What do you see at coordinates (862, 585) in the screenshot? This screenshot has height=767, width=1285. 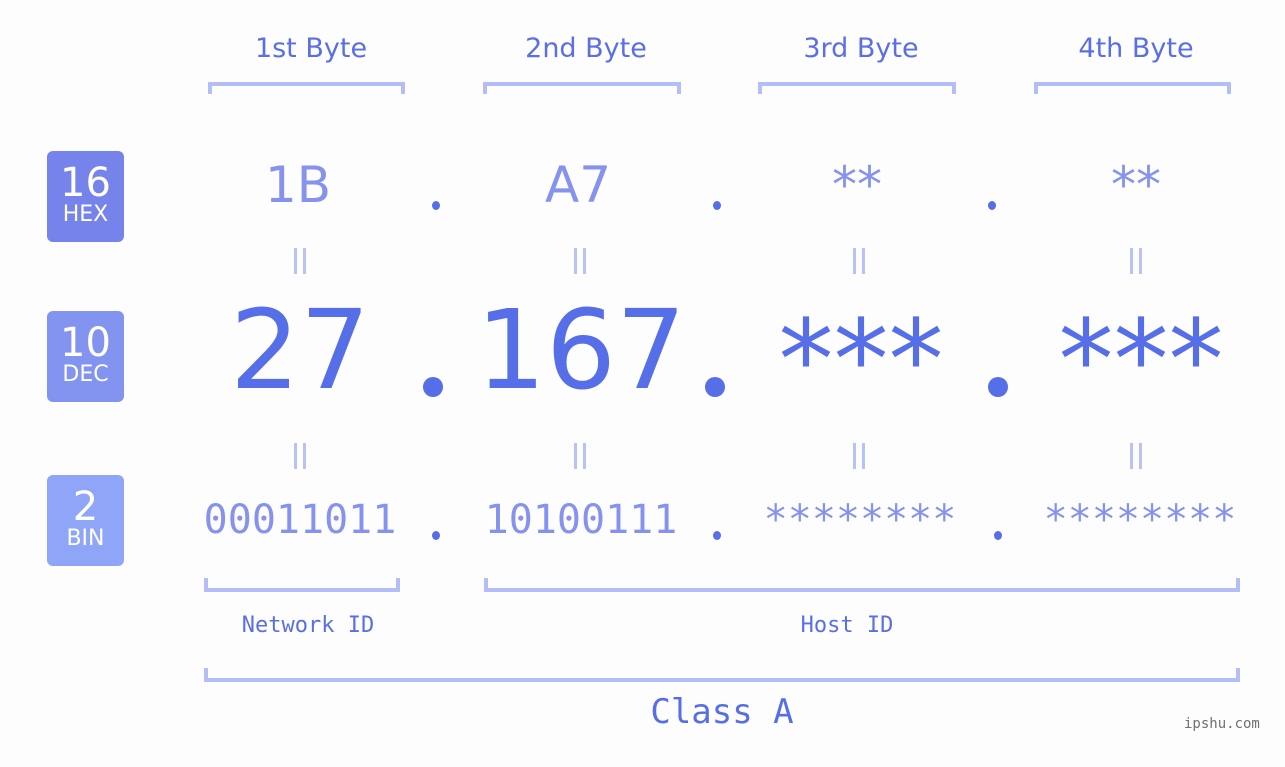 I see `host-id-bracket` at bounding box center [862, 585].